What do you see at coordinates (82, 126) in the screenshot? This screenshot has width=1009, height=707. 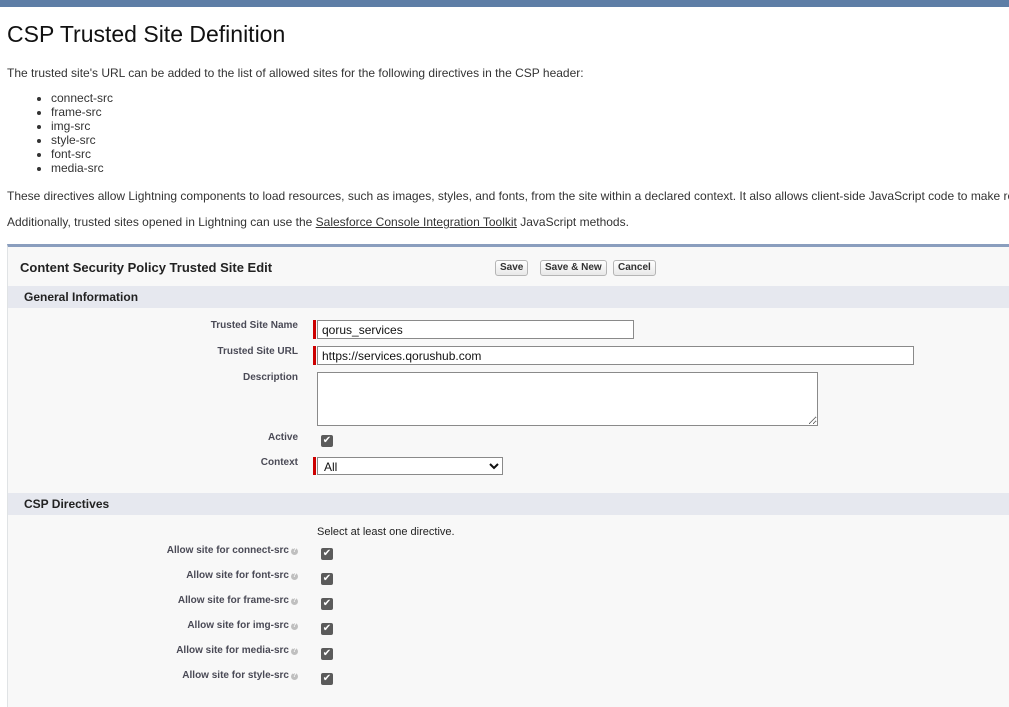 I see `list-item: img-src` at bounding box center [82, 126].